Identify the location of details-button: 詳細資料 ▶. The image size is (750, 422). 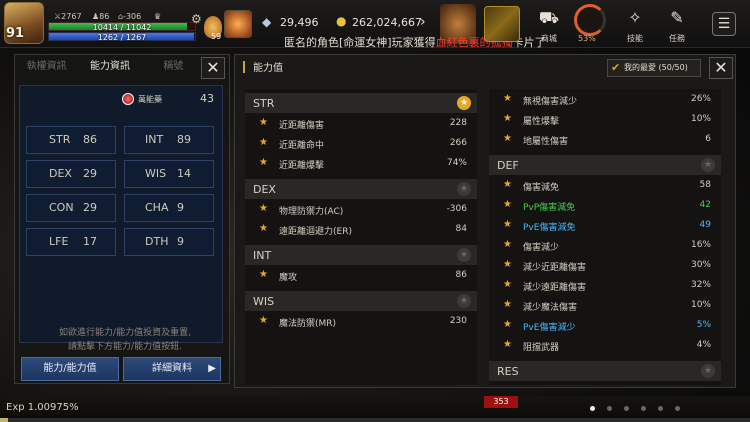
(172, 369).